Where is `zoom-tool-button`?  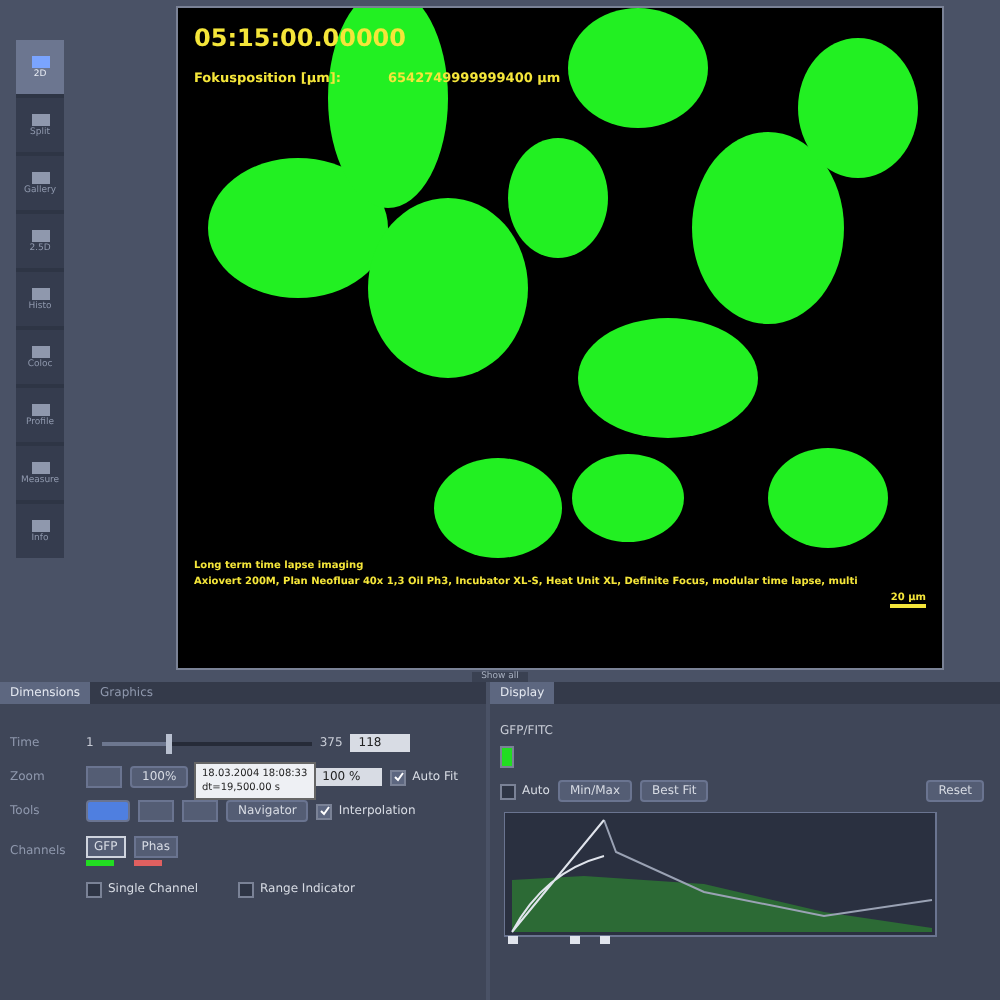 zoom-tool-button is located at coordinates (104, 777).